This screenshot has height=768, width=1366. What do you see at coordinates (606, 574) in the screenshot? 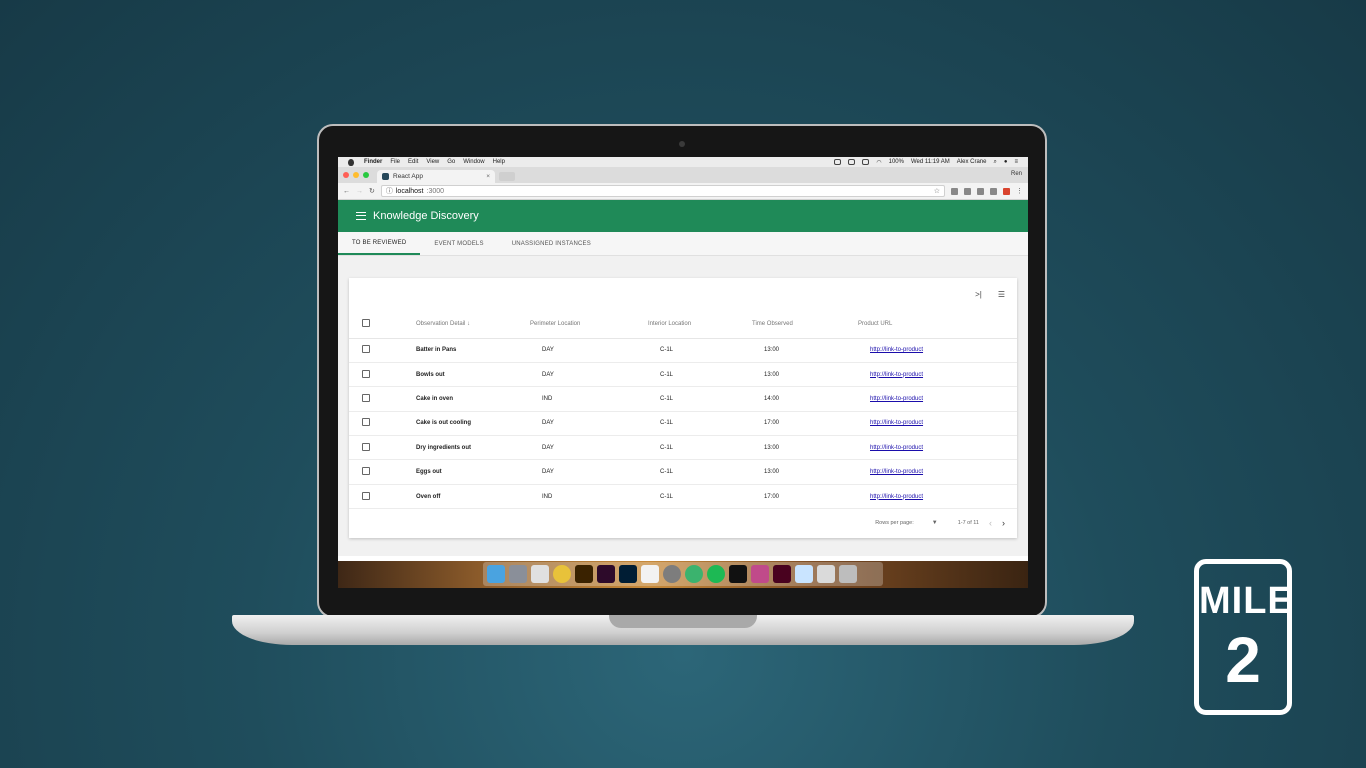
I see `xd-icon` at bounding box center [606, 574].